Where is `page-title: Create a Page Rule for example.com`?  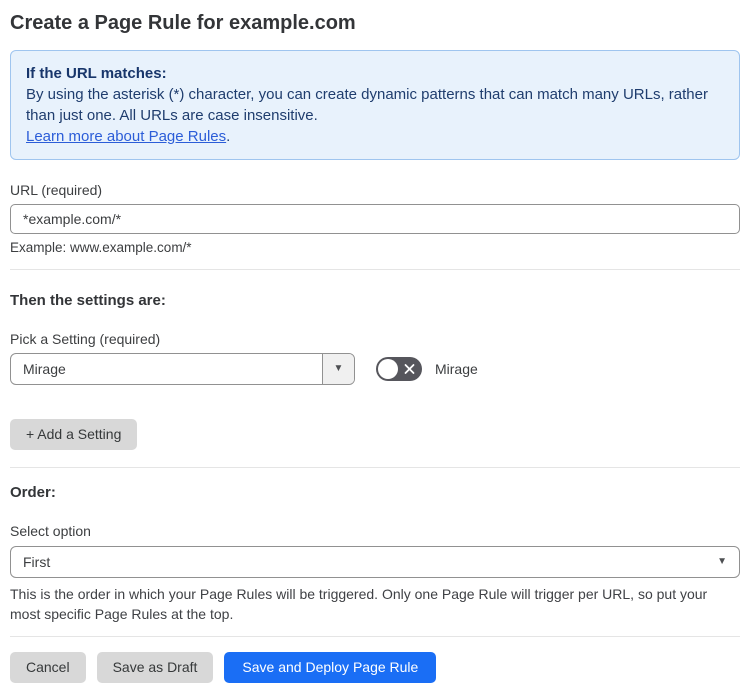
page-title: Create a Page Rule for example.com is located at coordinates (183, 23).